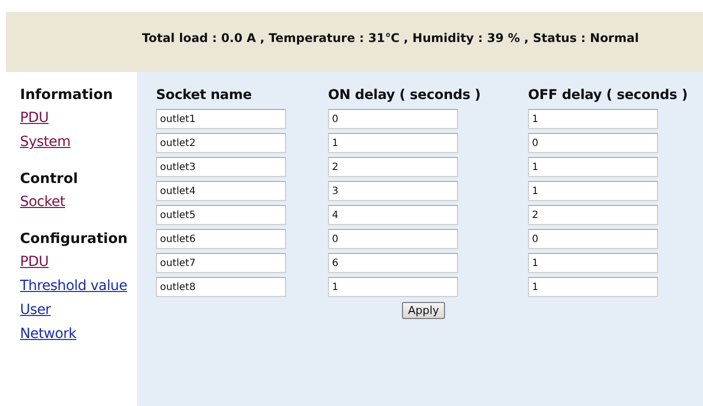 The image size is (703, 406). What do you see at coordinates (221, 239) in the screenshot?
I see `input-field: outlet6` at bounding box center [221, 239].